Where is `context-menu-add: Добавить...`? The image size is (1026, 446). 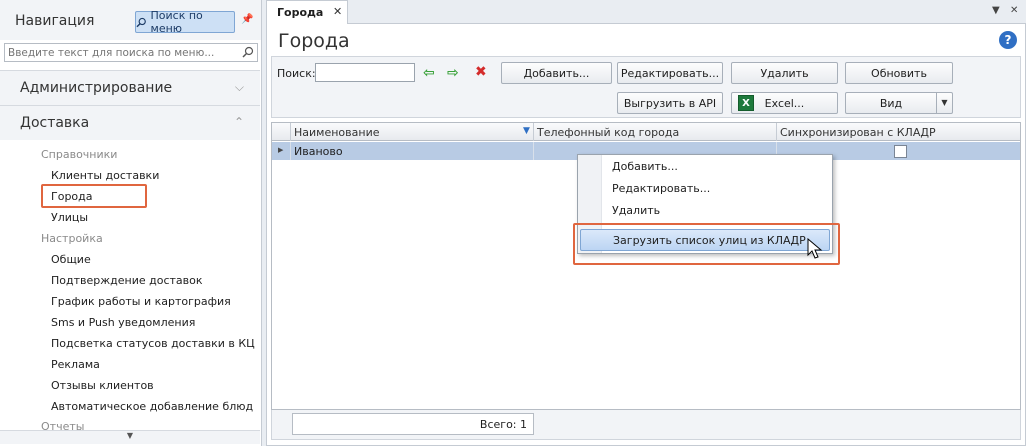 context-menu-add: Добавить... is located at coordinates (645, 166).